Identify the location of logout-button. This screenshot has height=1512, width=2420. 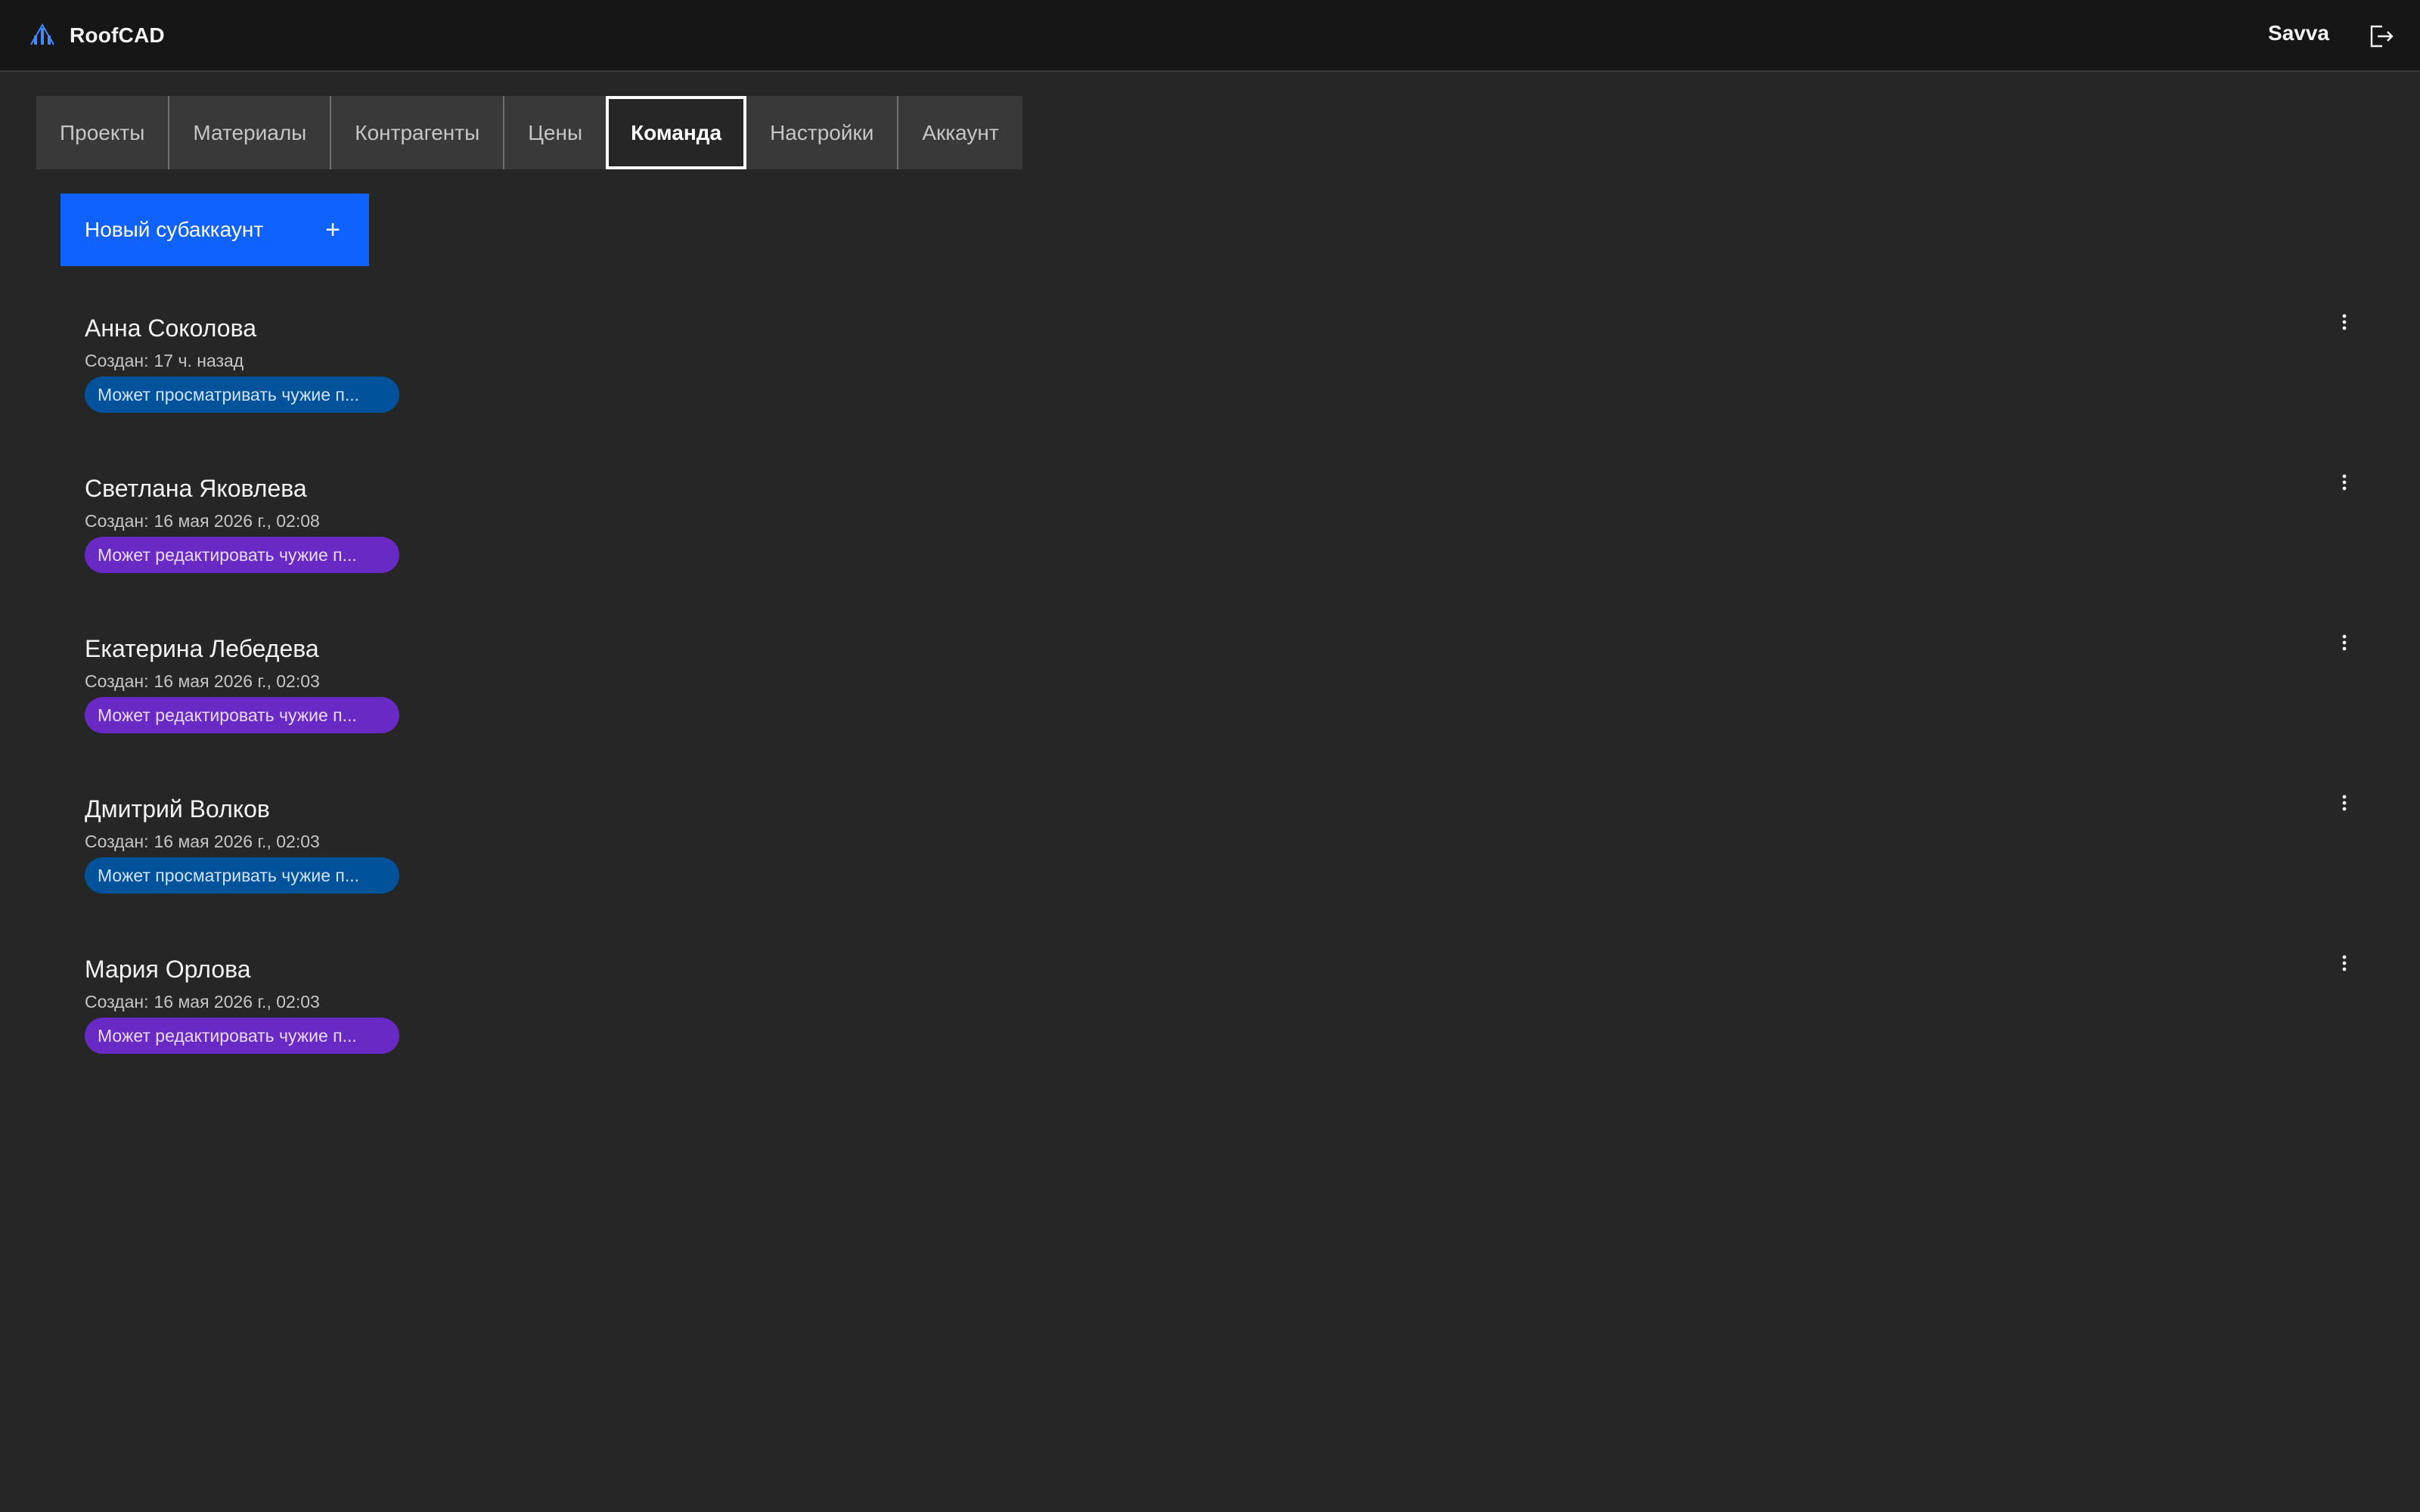
(2380, 36).